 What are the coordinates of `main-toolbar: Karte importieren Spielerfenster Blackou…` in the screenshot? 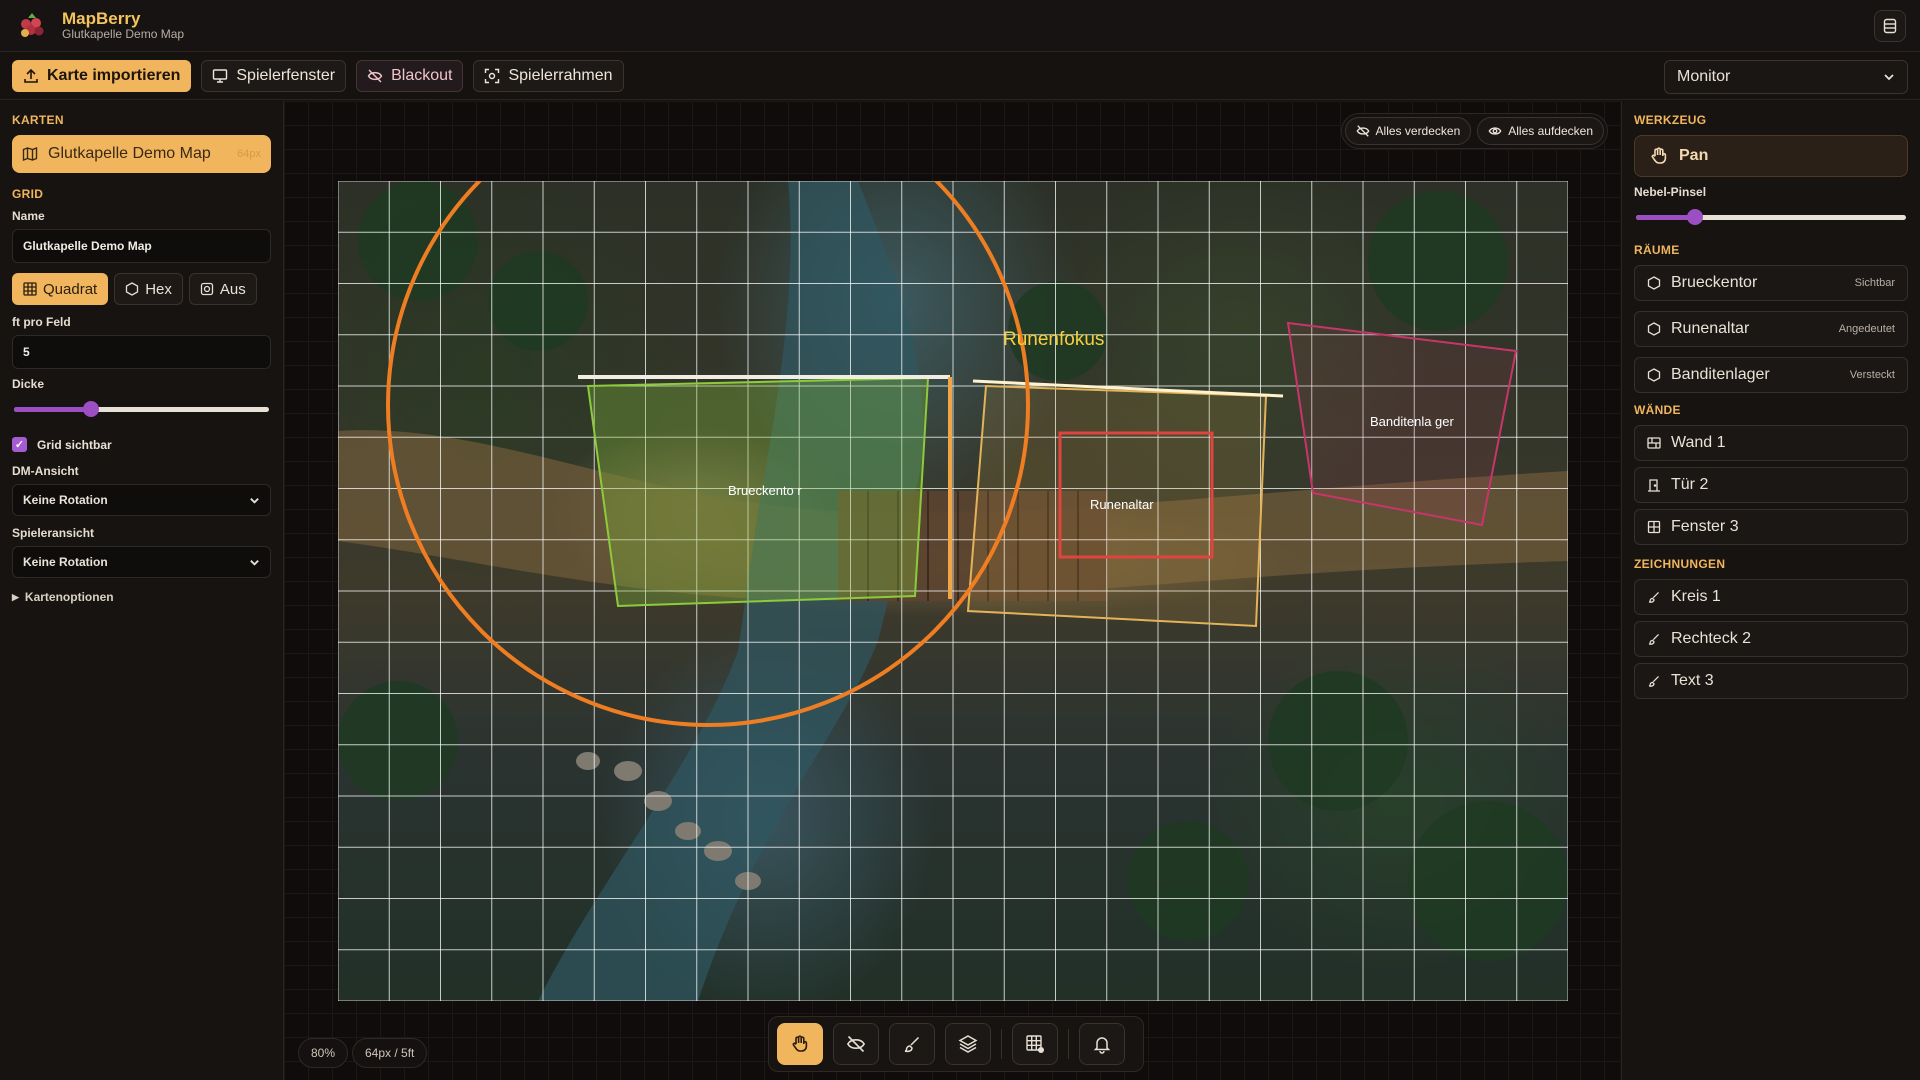 It's located at (960, 76).